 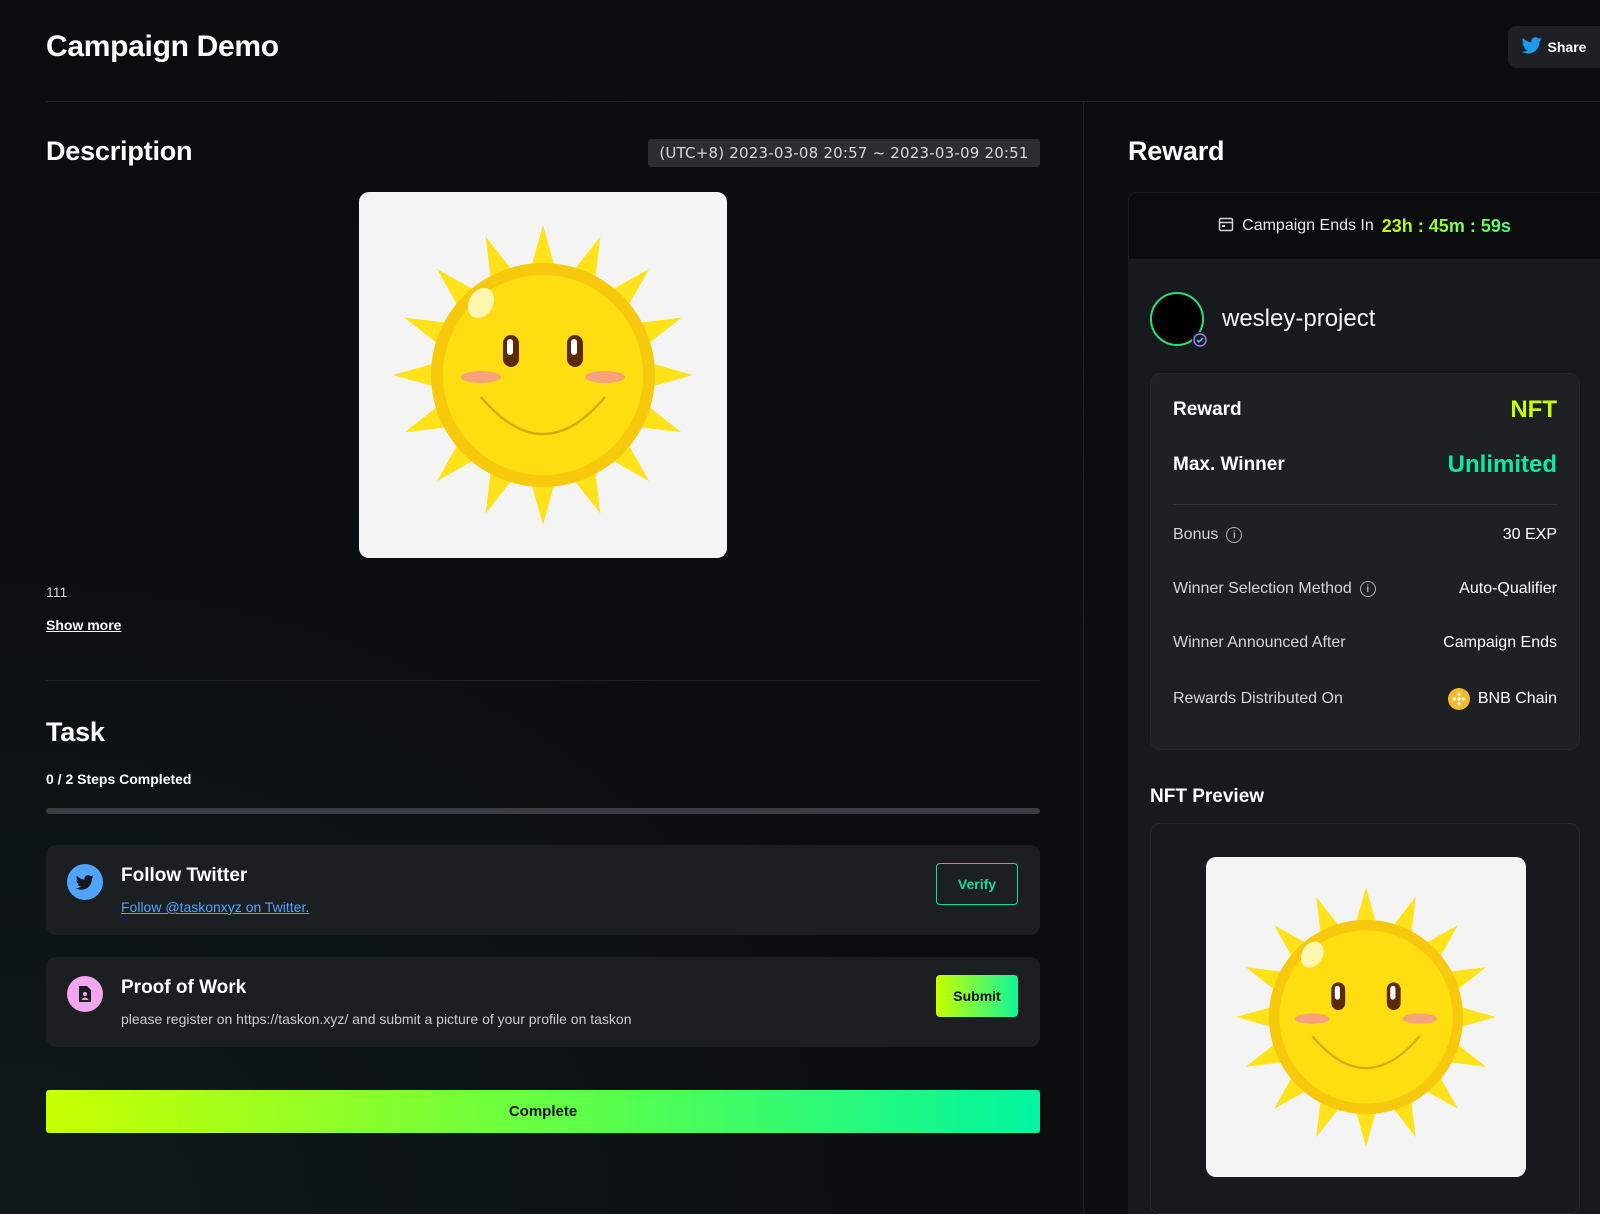 I want to click on announced-after-label: Winner Announced After, so click(x=1259, y=642).